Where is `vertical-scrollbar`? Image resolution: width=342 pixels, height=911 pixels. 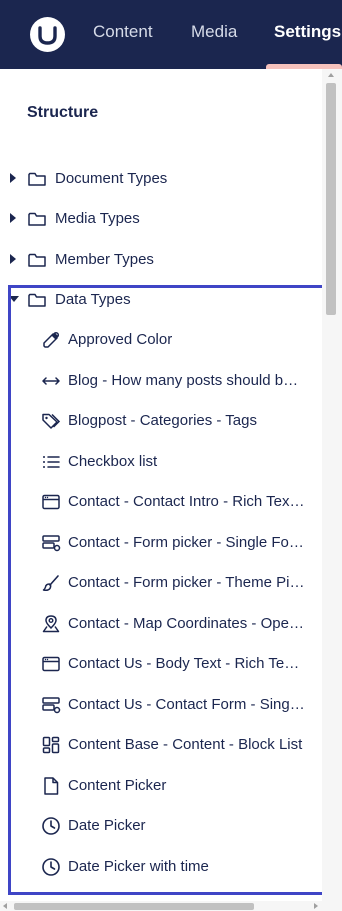 vertical-scrollbar is located at coordinates (332, 485).